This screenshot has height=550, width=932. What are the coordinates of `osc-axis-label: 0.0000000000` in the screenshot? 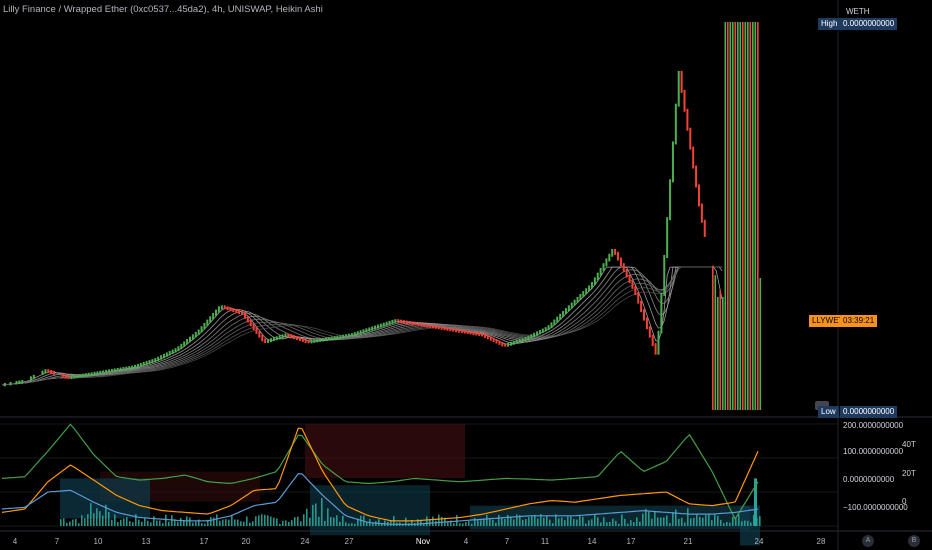 It's located at (869, 479).